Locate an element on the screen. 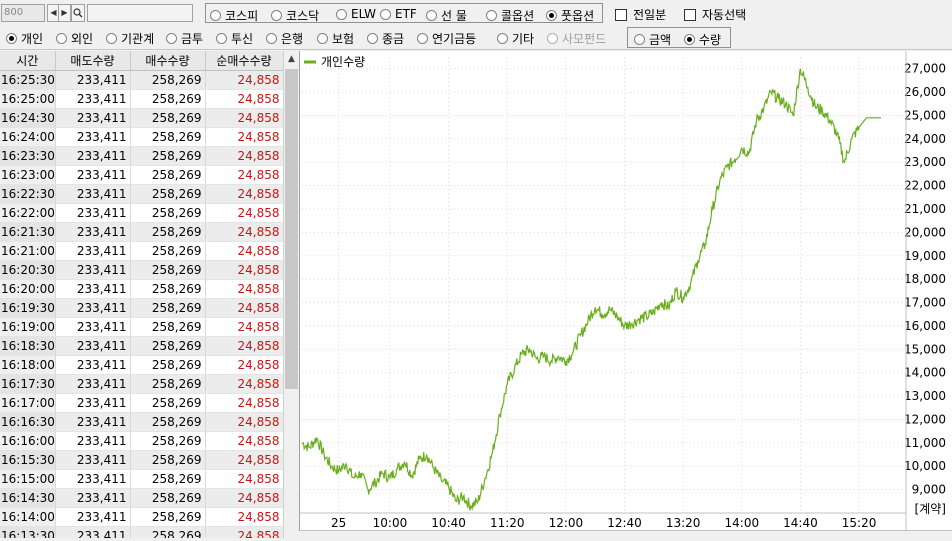 This screenshot has height=541, width=952. market-radio-elw: ELW is located at coordinates (356, 14).